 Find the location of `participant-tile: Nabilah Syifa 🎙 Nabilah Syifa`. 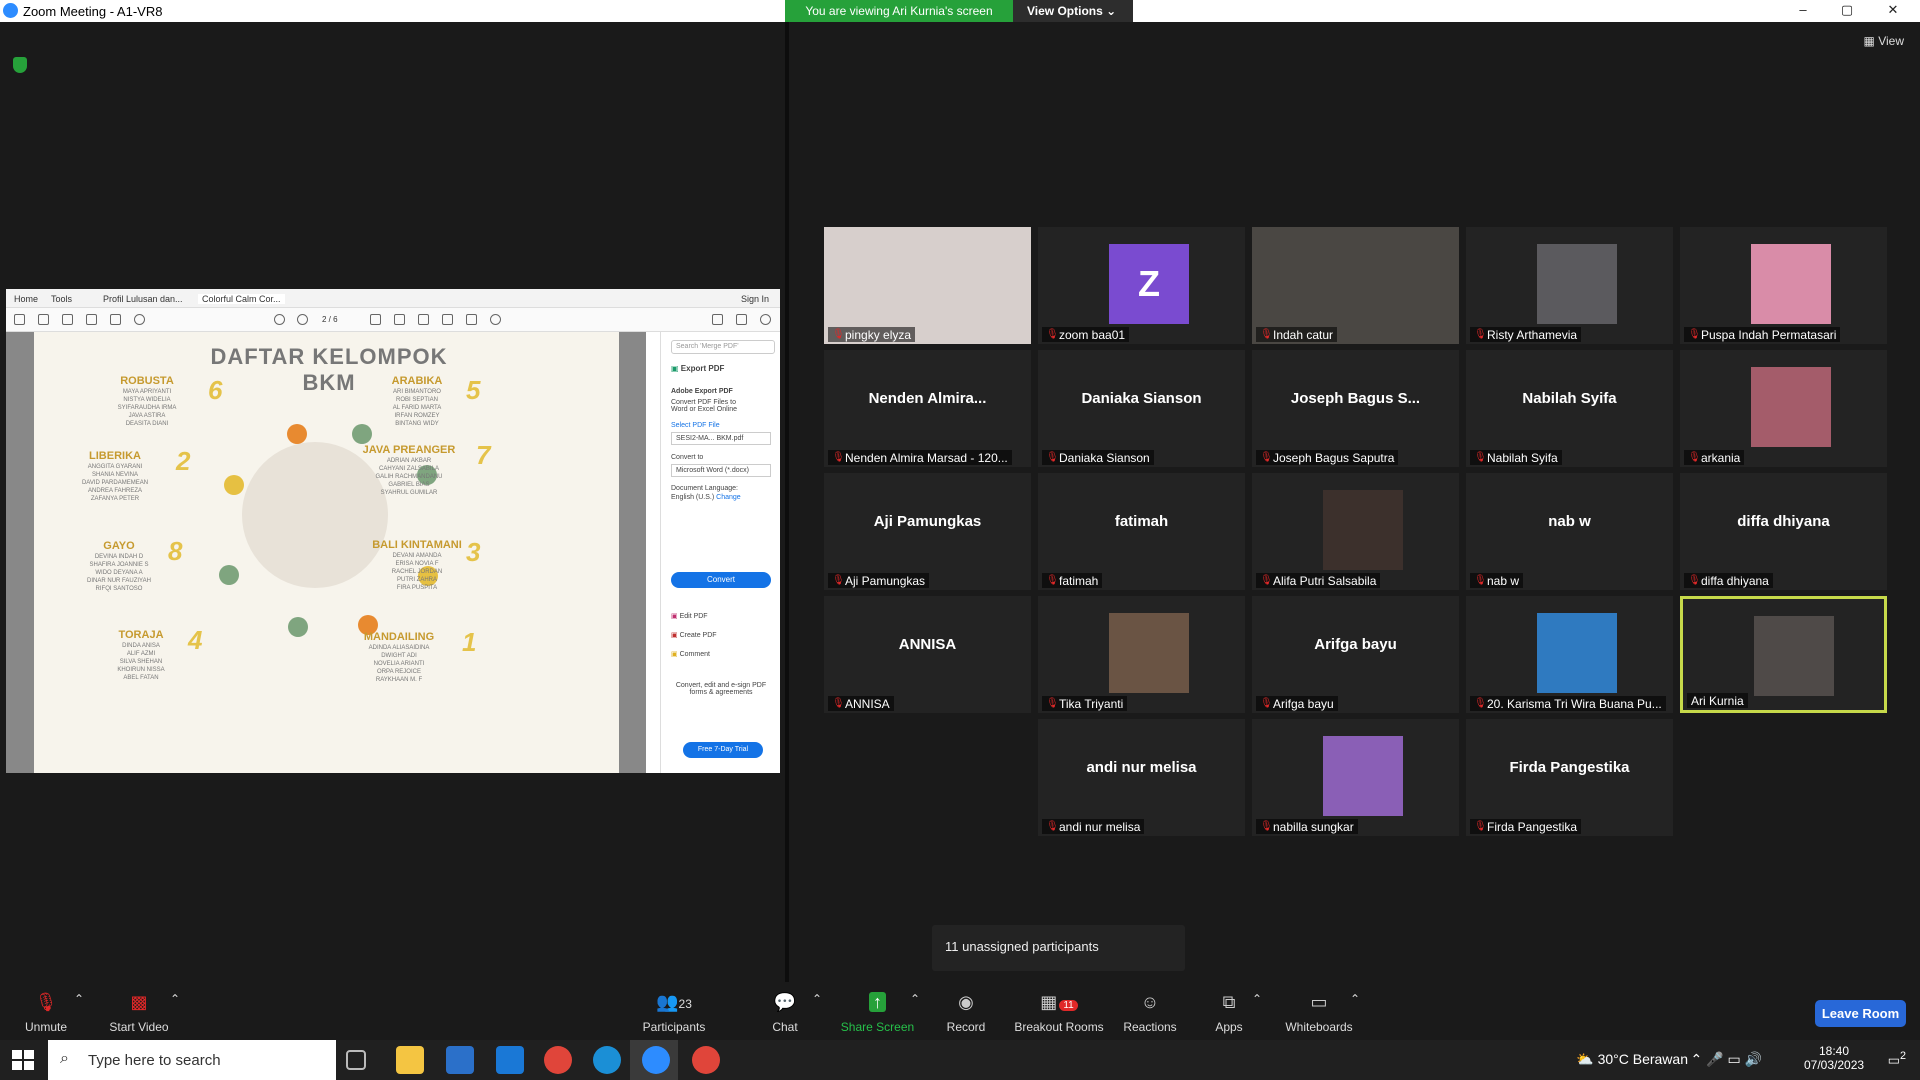

participant-tile: Nabilah Syifa 🎙 Nabilah Syifa is located at coordinates (1569, 408).